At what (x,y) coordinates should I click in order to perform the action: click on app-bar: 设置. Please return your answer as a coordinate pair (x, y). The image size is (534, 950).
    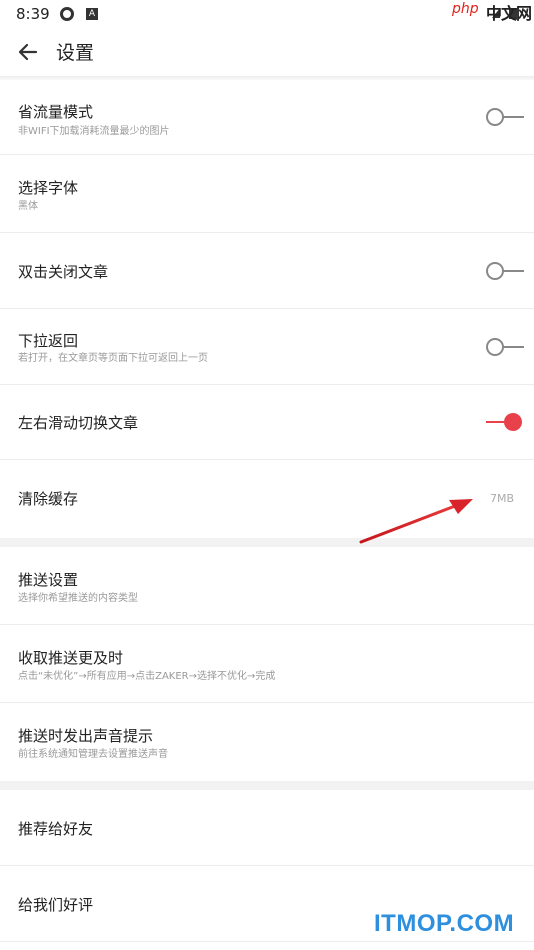
    Looking at the image, I should click on (267, 52).